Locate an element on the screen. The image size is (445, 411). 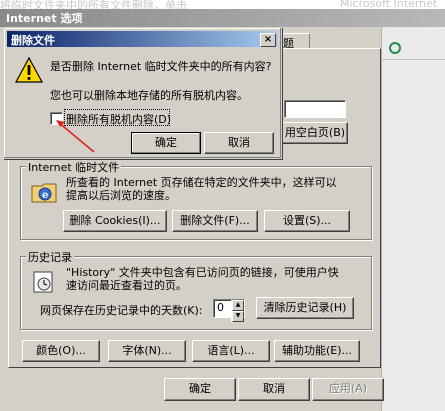
refresh-icon is located at coordinates (395, 48).